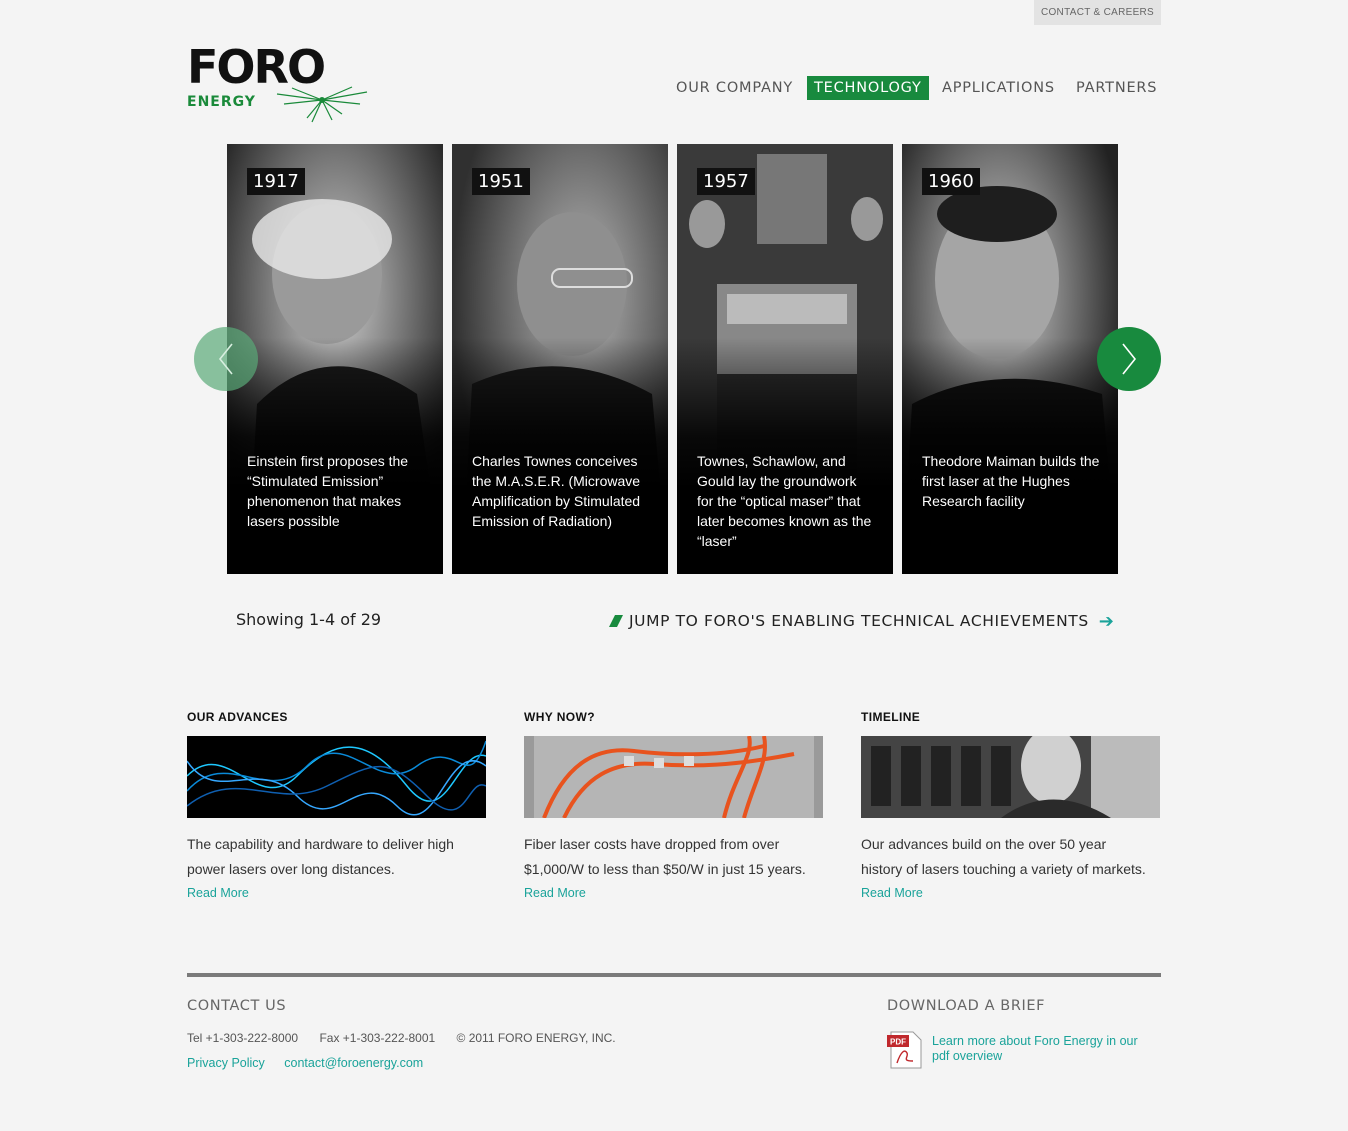 This screenshot has width=1348, height=1131. I want to click on pdf-icon: PDF, so click(905, 1050).